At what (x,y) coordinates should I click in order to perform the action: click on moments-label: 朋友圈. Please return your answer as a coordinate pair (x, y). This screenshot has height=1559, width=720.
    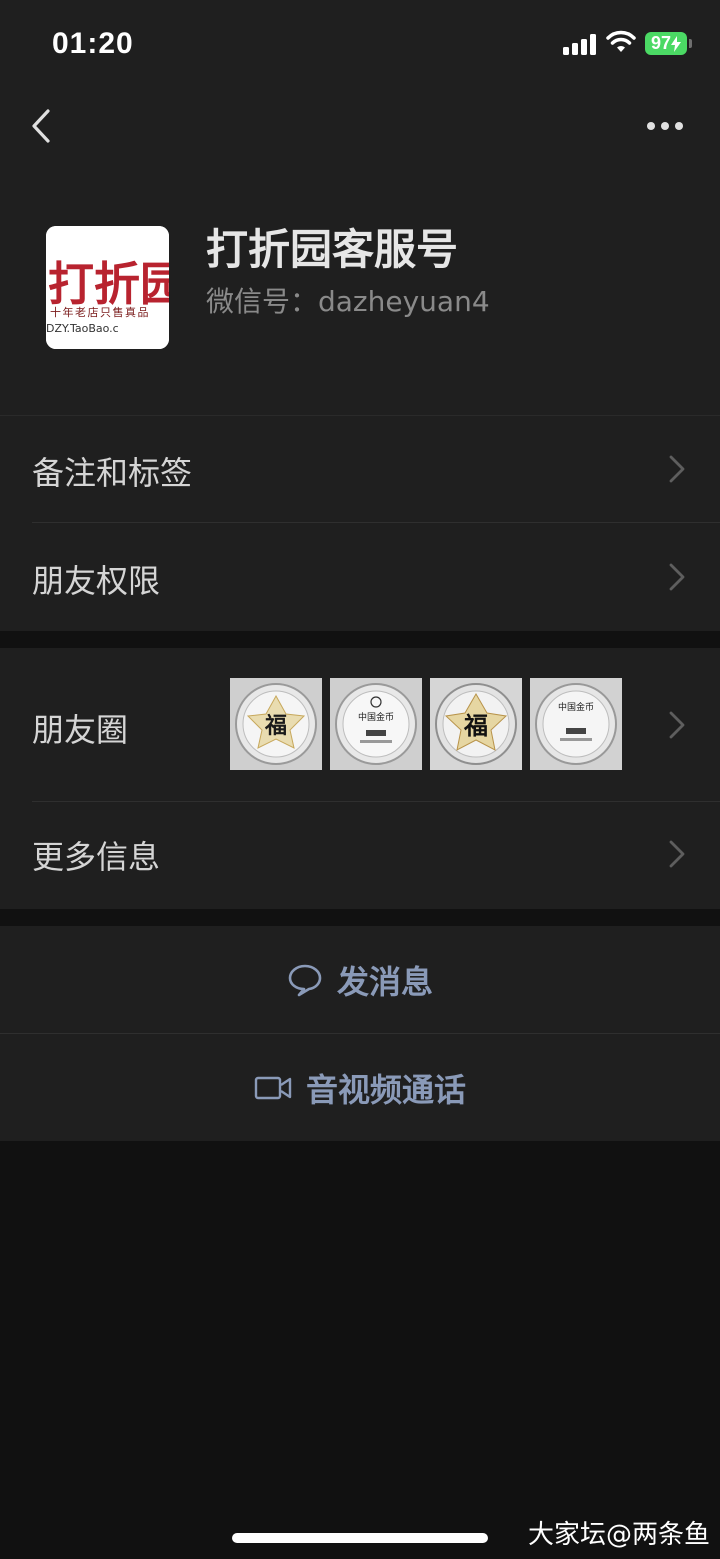
    Looking at the image, I should click on (80, 730).